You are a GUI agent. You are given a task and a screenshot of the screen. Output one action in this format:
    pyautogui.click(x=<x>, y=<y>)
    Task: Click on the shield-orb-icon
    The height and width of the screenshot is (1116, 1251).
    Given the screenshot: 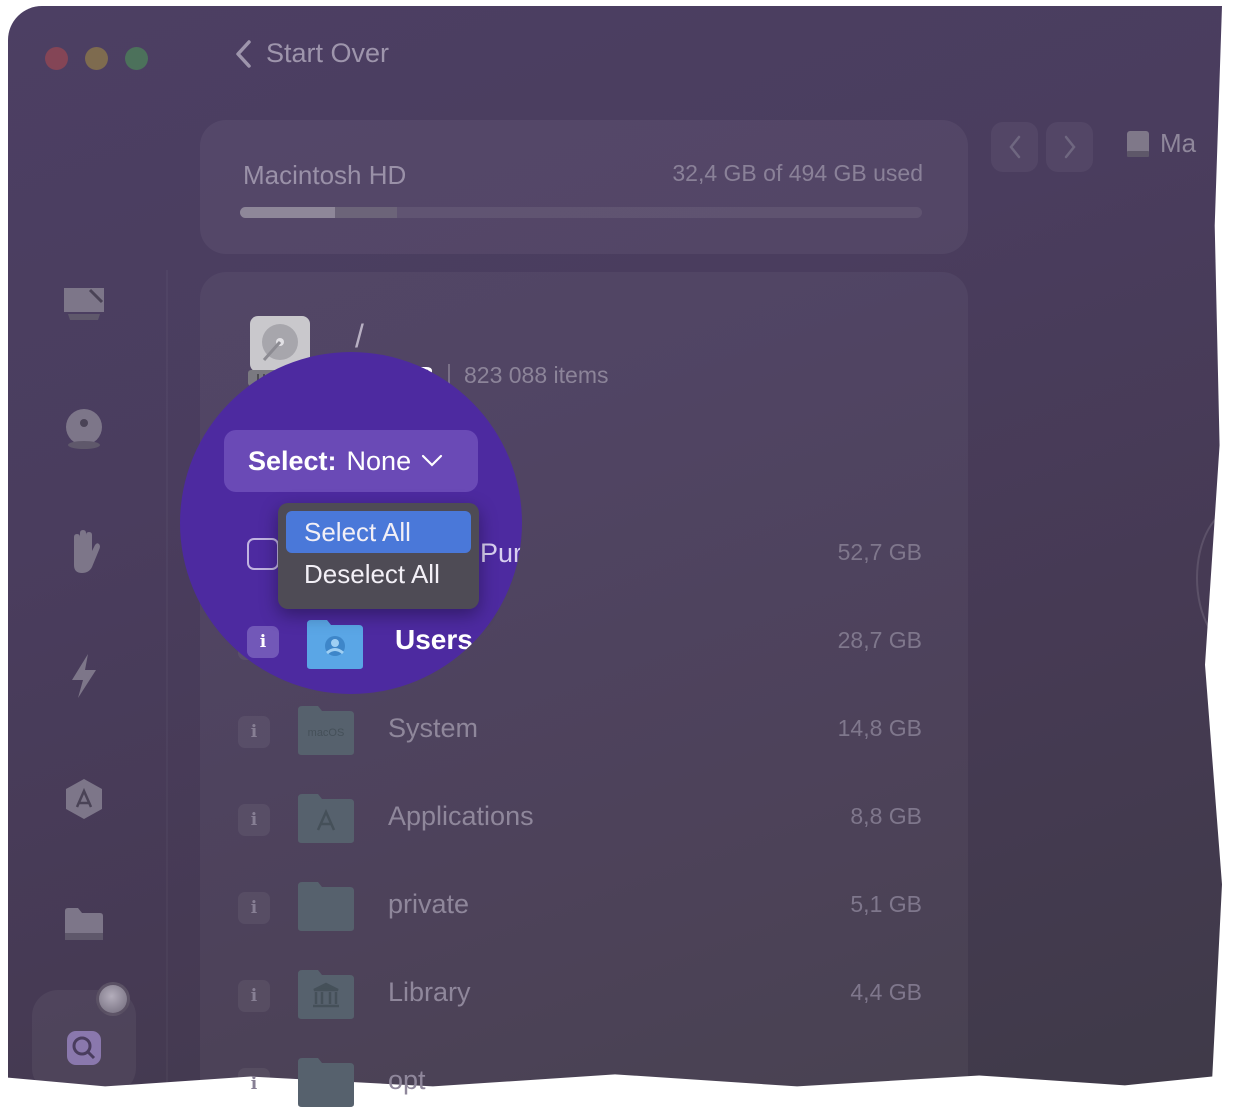 What is the action you would take?
    pyautogui.click(x=84, y=429)
    